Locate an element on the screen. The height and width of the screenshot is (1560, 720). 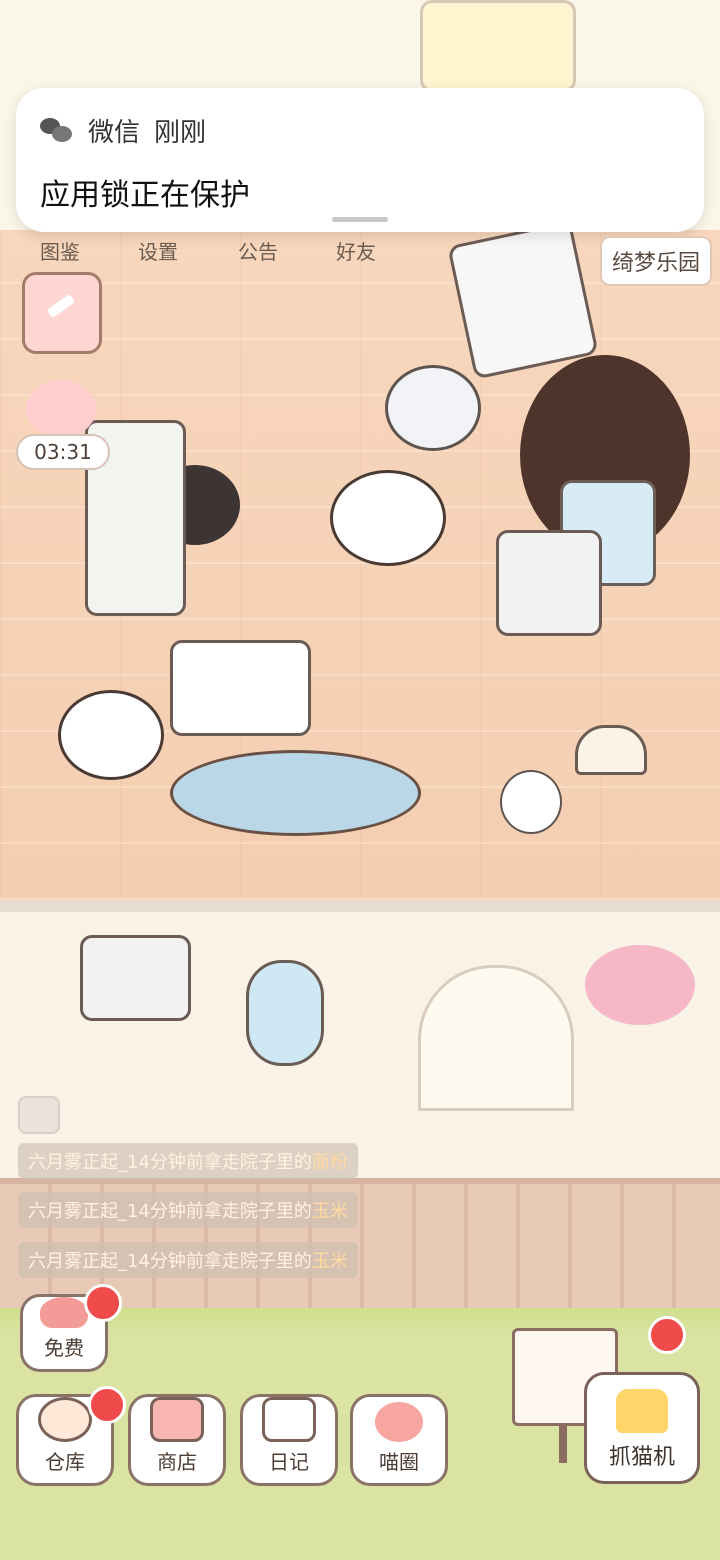
notification-time: 刚刚 is located at coordinates (180, 133).